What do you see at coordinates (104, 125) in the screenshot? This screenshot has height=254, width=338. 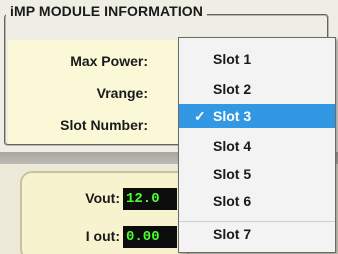 I see `slot-number-label: Slot Number:` at bounding box center [104, 125].